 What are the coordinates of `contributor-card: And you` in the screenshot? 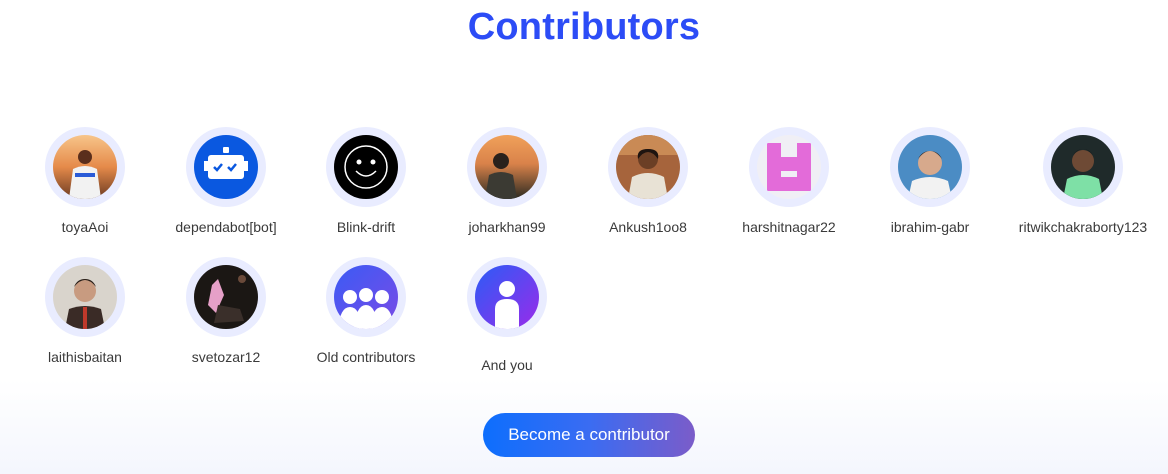 It's located at (507, 315).